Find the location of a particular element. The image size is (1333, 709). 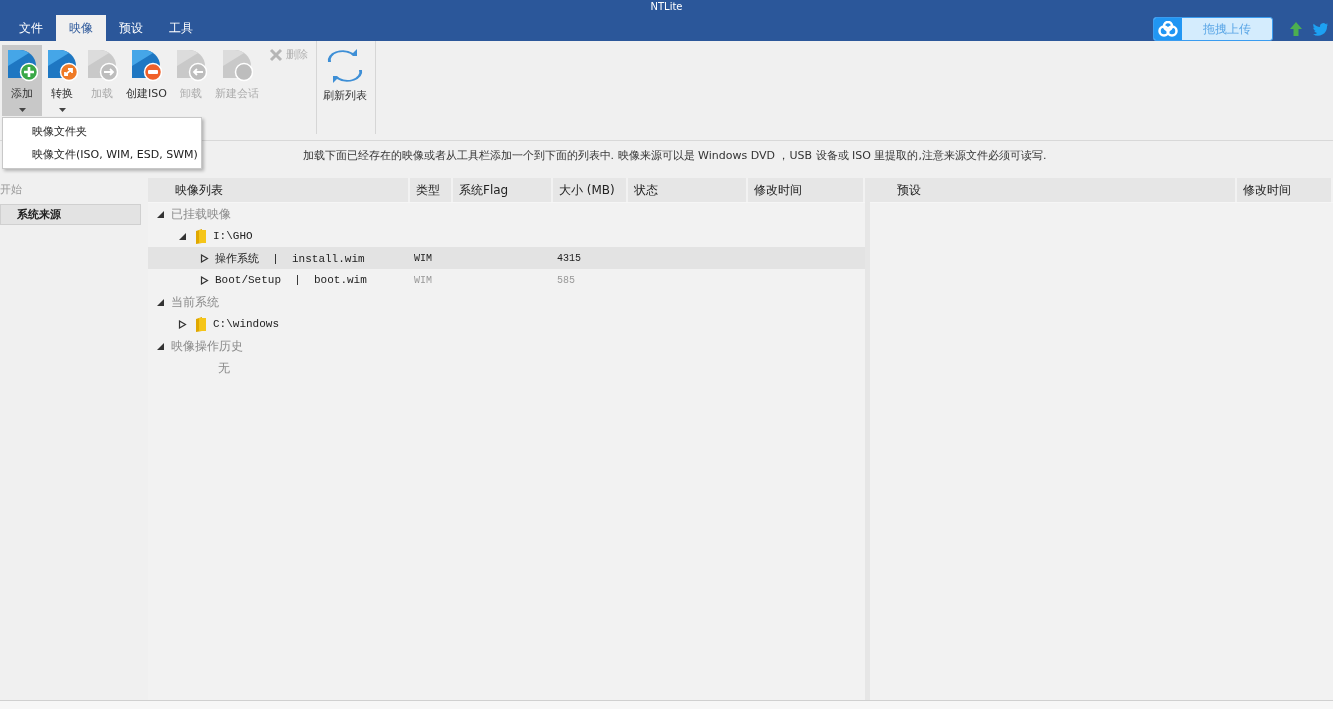

column-header: 状态 is located at coordinates (688, 190).